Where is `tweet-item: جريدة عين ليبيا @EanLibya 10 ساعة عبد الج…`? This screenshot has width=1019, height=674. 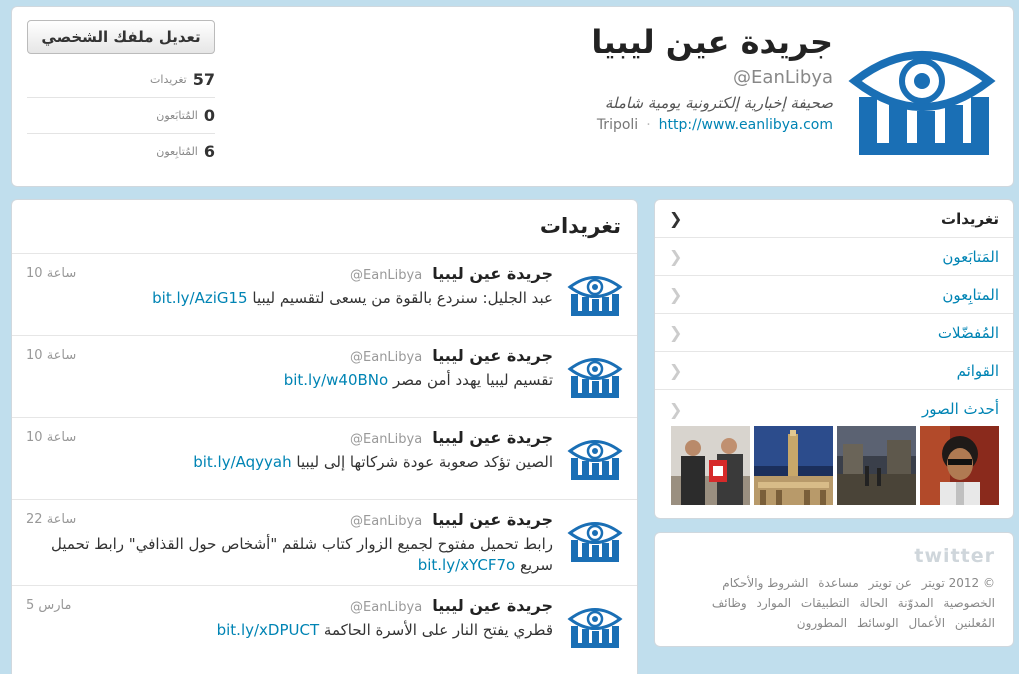
tweet-item: جريدة عين ليبيا @EanLibya 10 ساعة عبد الج… is located at coordinates (324, 294).